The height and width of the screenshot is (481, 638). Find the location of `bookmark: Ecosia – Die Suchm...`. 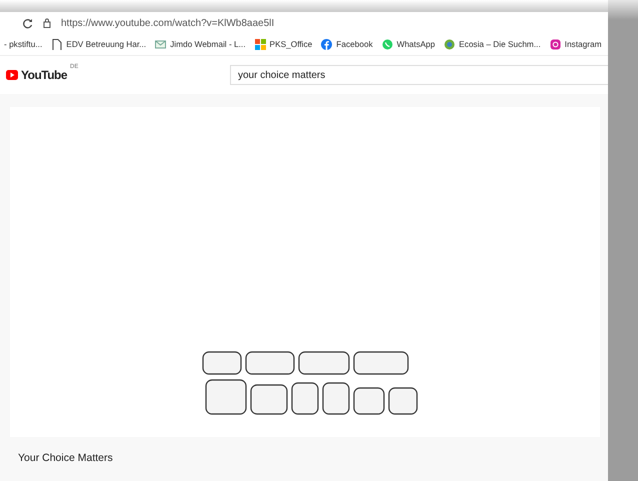

bookmark: Ecosia – Die Suchm... is located at coordinates (492, 44).